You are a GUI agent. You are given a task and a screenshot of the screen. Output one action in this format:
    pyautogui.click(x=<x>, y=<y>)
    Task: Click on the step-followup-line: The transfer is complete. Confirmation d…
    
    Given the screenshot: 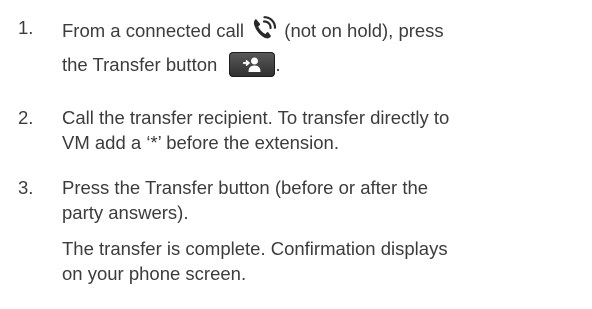 What is the action you would take?
    pyautogui.click(x=255, y=248)
    